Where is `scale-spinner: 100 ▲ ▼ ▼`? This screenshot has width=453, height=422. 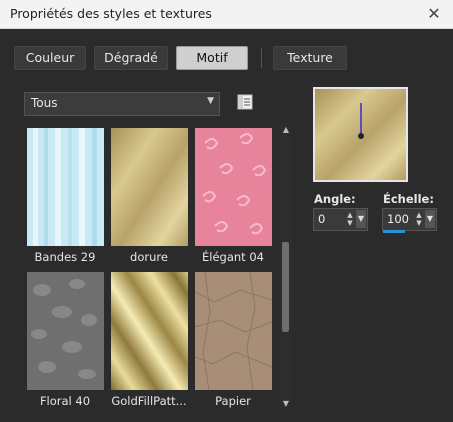 scale-spinner: 100 ▲ ▼ ▼ is located at coordinates (409, 220).